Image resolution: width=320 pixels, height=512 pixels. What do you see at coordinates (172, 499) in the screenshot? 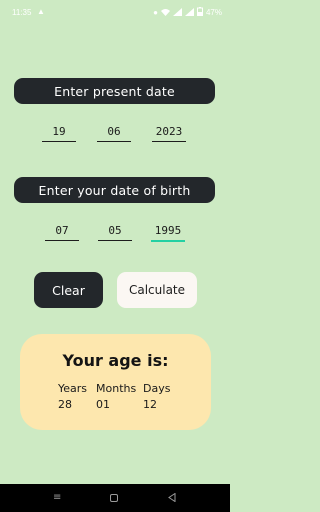
I see `back-icon` at bounding box center [172, 499].